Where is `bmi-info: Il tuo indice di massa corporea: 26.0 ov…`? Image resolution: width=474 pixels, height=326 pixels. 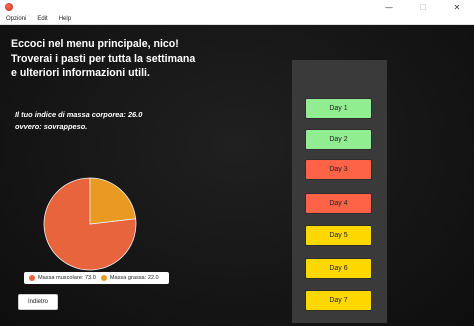 bmi-info: Il tuo indice di massa corporea: 26.0 ov… is located at coordinates (78, 120).